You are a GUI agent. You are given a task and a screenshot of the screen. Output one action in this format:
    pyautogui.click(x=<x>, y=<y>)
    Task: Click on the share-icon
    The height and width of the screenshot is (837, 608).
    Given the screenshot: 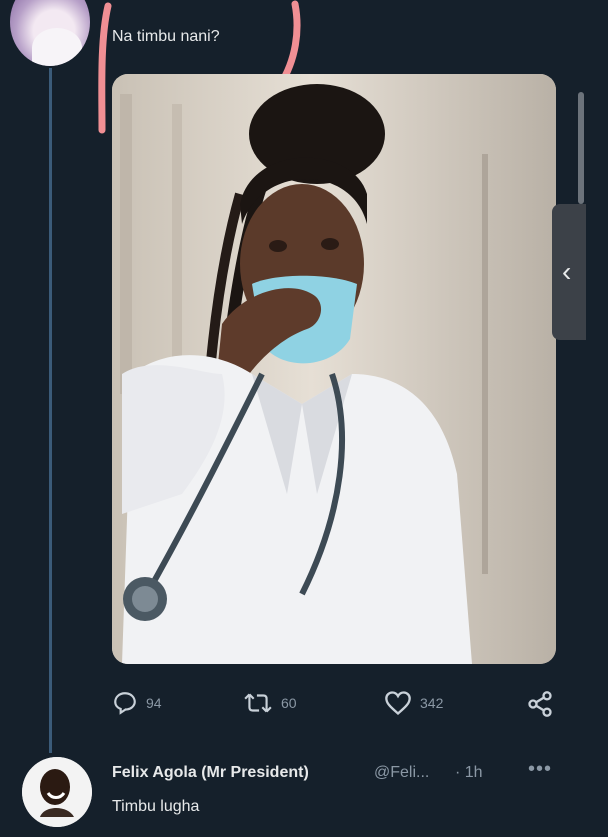 What is the action you would take?
    pyautogui.click(x=540, y=704)
    